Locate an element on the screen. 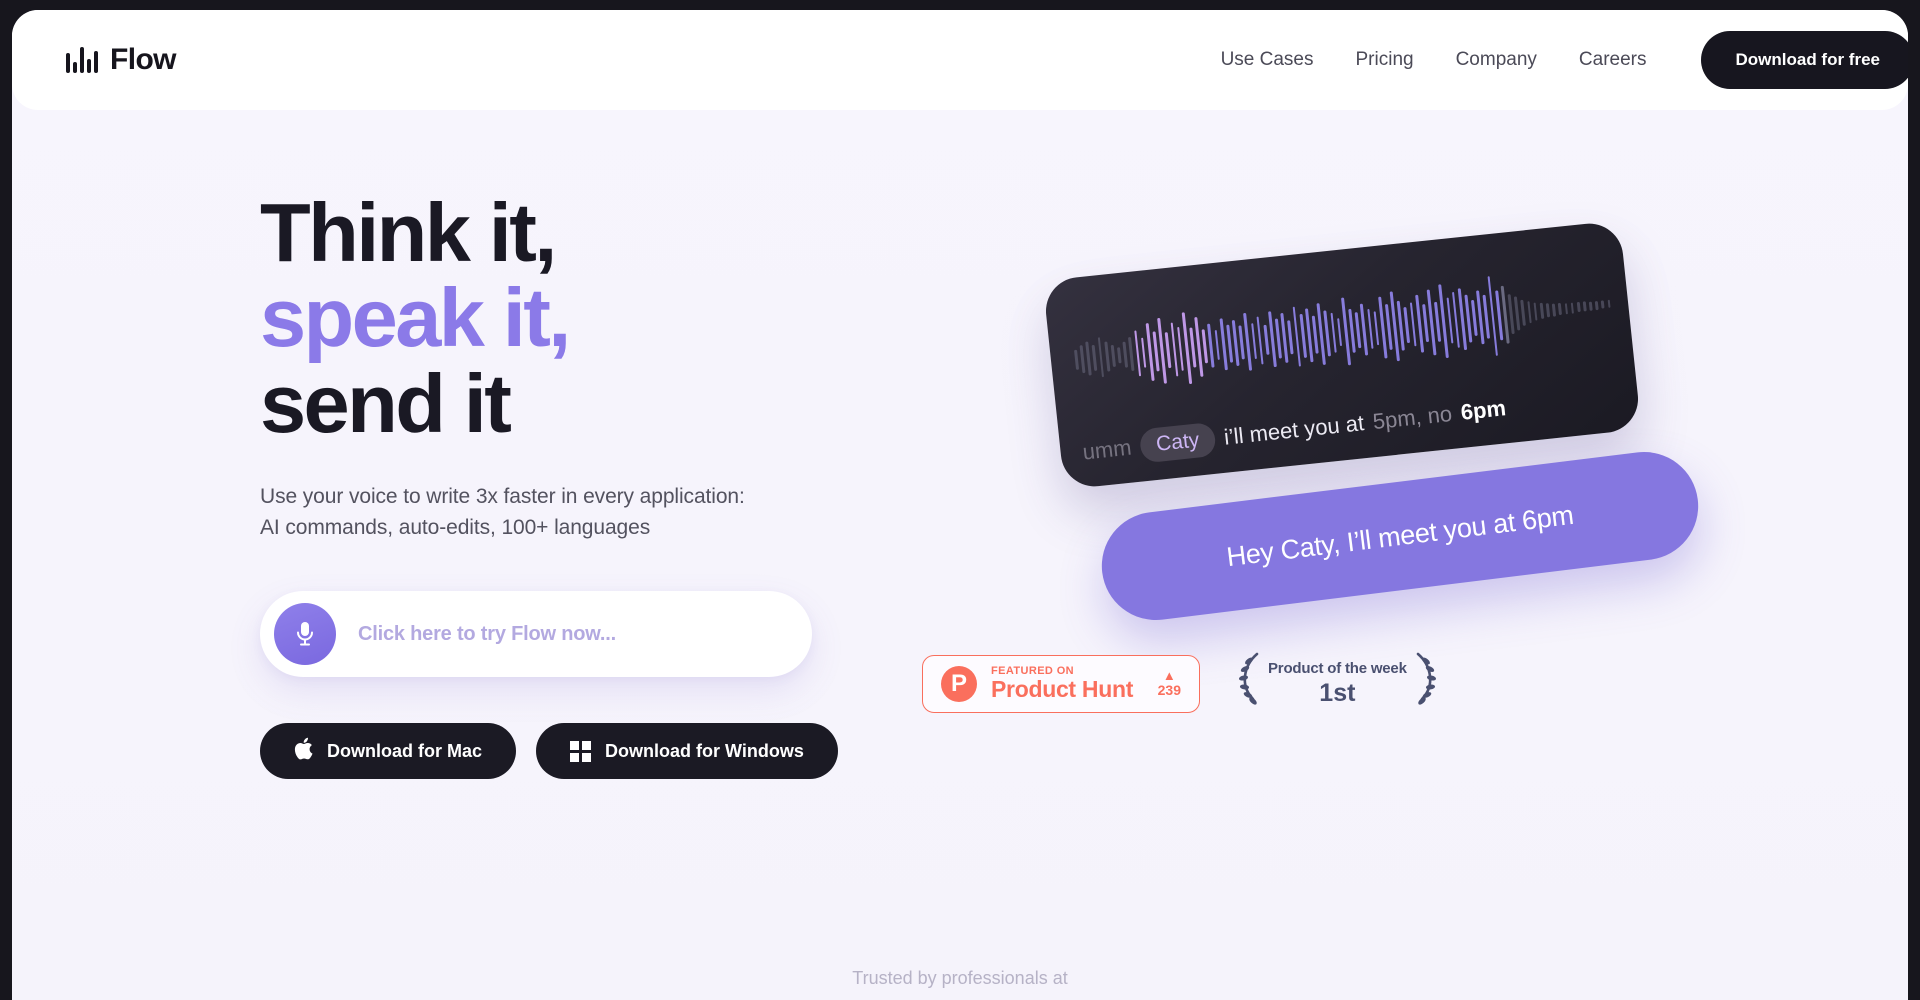 The width and height of the screenshot is (1920, 1000). subhead-line-2: AI commands, auto-edits, 100+ languages is located at coordinates (455, 527).